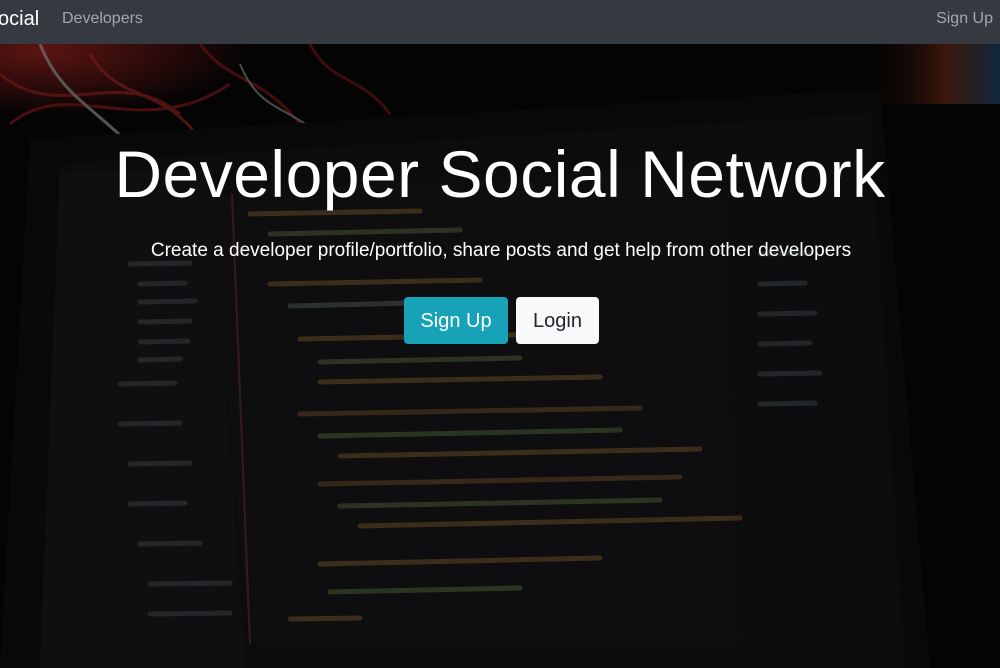 This screenshot has width=1000, height=668. What do you see at coordinates (500, 174) in the screenshot?
I see `hero-title: Developer Social Network` at bounding box center [500, 174].